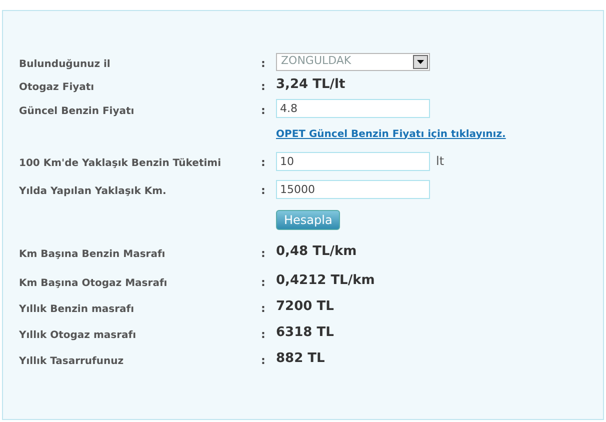 Image resolution: width=606 pixels, height=422 pixels. What do you see at coordinates (305, 333) in the screenshot?
I see `value-text: 6318 TL` at bounding box center [305, 333].